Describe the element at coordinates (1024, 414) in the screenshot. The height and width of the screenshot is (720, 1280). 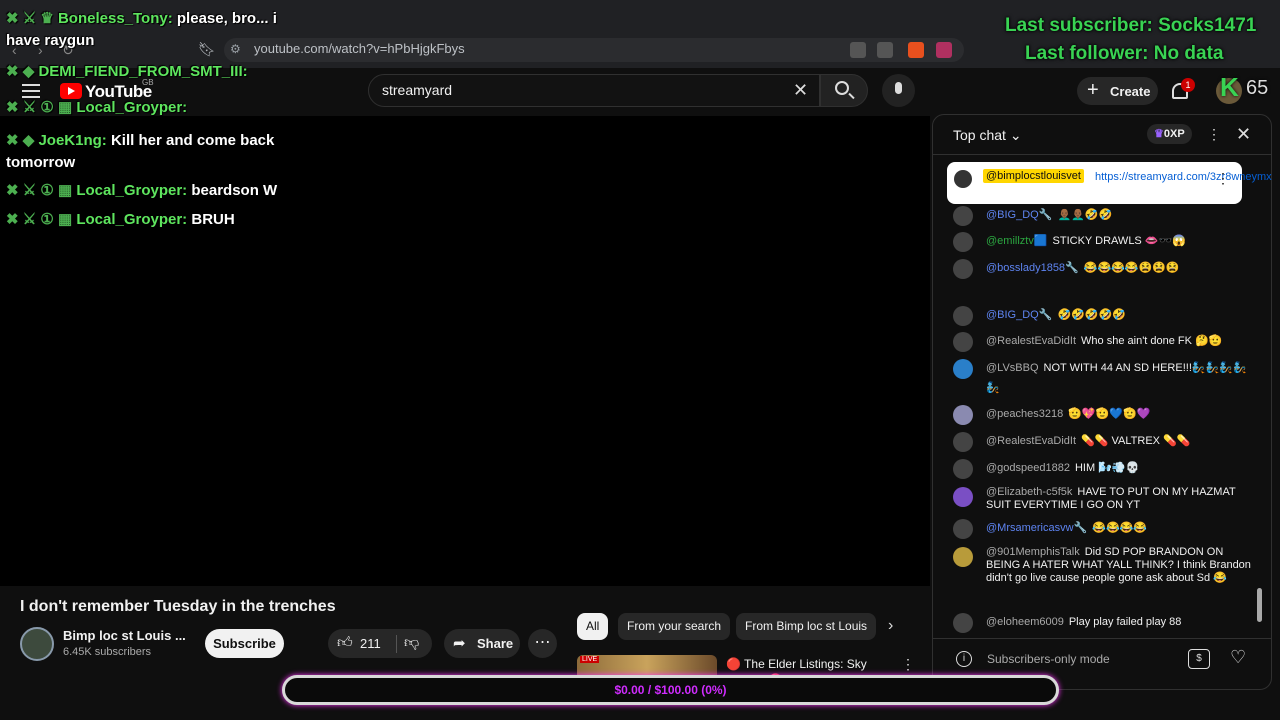
I see `chat-author: @peaches3218` at that location.